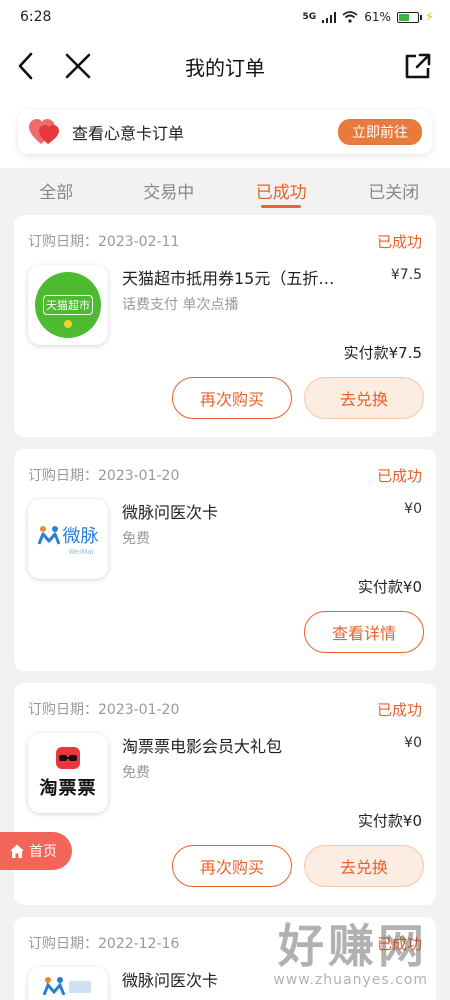  I want to click on product-thumbnail: 微脉 WeiMai, so click(68, 539).